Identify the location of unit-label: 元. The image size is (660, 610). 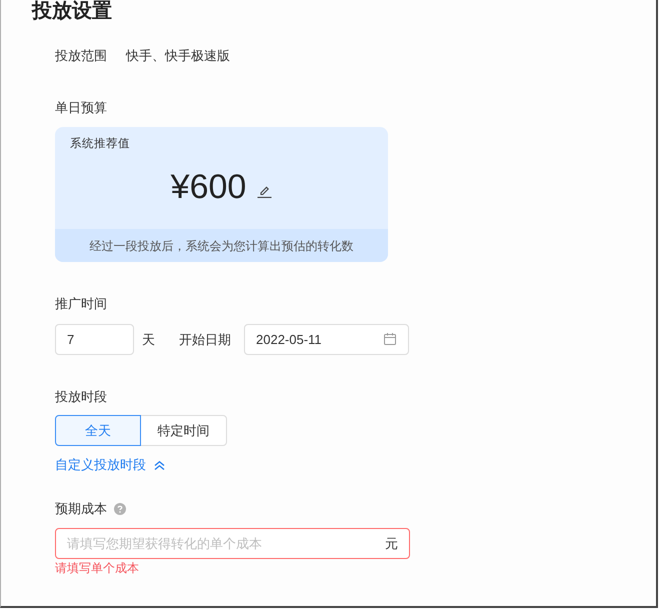
(391, 544).